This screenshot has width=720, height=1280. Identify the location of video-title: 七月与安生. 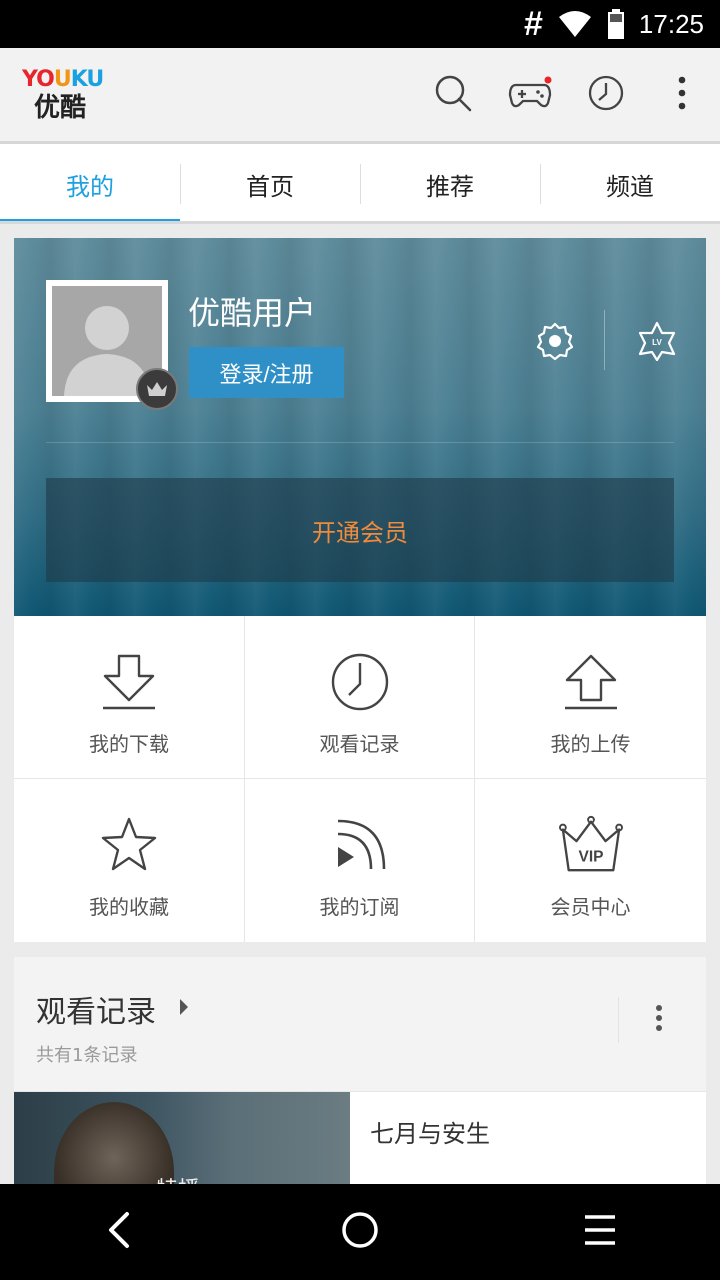
(430, 1134).